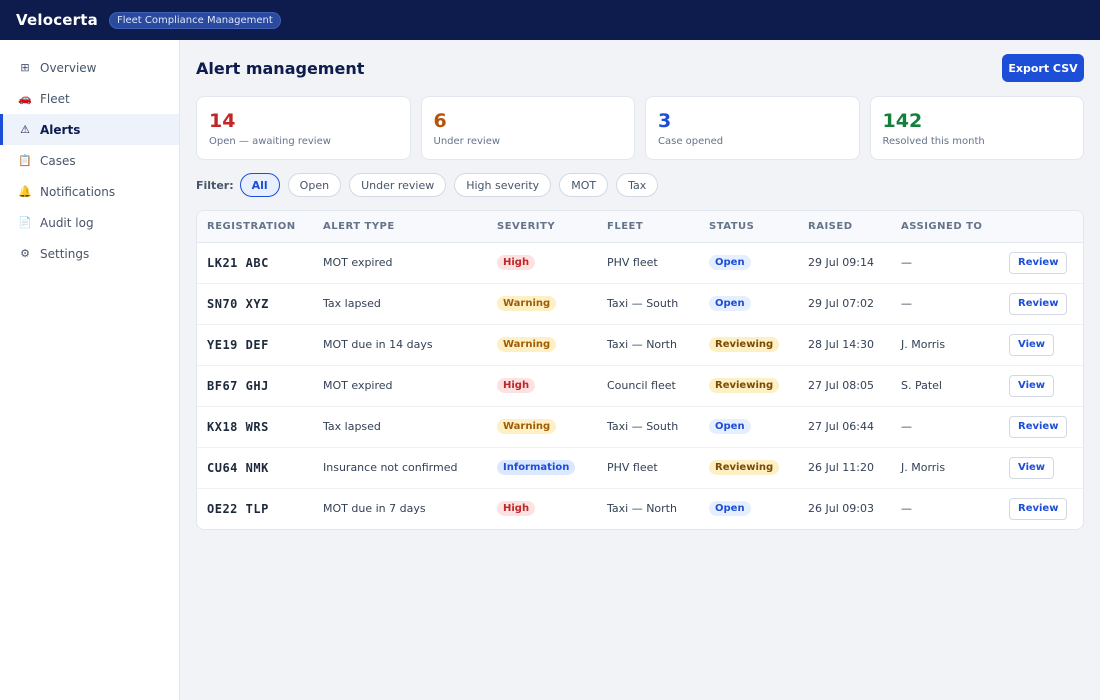  I want to click on registration-plate: OE22 TLP, so click(238, 508).